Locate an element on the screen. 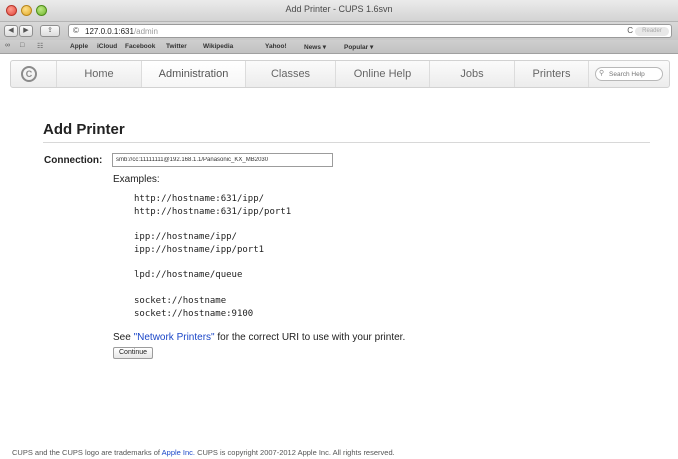 Image resolution: width=678 pixels, height=459 pixels. tab-online-help: Online Help is located at coordinates (382, 74).